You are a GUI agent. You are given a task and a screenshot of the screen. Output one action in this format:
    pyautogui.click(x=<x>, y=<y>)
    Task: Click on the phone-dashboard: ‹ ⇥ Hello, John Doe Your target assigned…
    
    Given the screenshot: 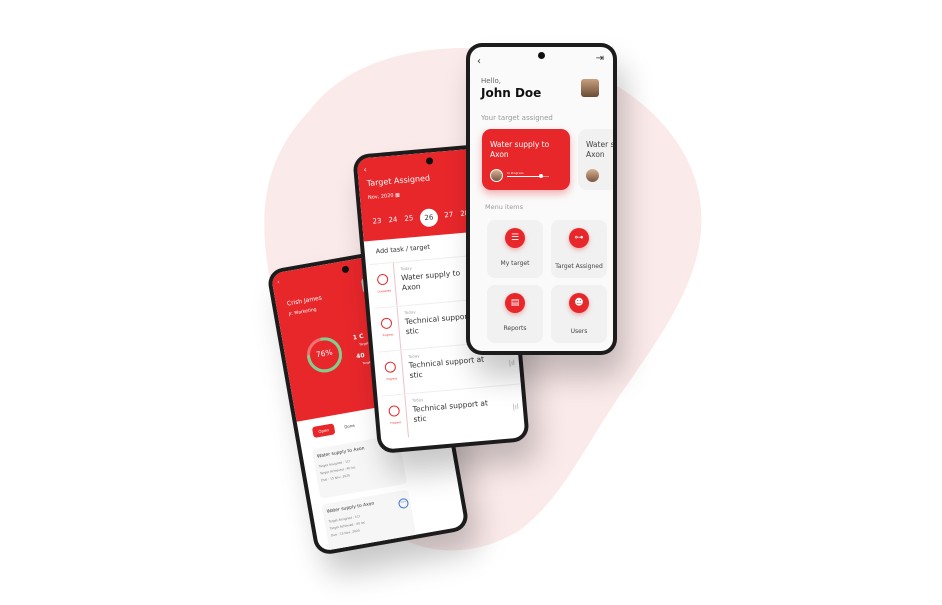 What is the action you would take?
    pyautogui.click(x=541, y=199)
    